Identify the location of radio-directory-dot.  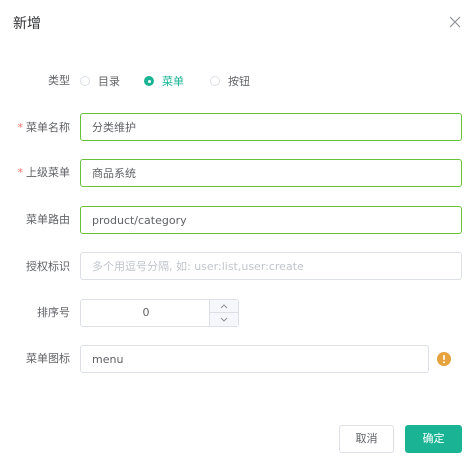
(85, 81).